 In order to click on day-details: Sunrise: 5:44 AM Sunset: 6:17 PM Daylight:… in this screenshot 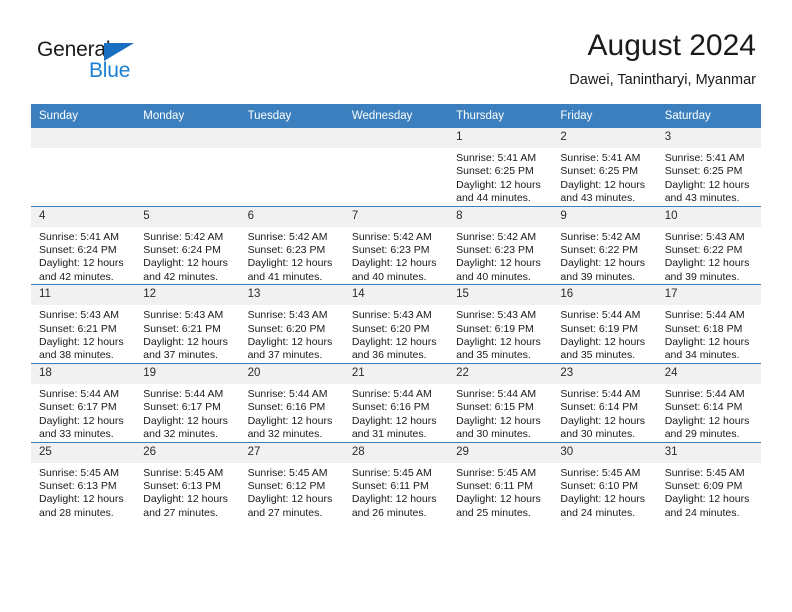, I will do `click(83, 413)`.